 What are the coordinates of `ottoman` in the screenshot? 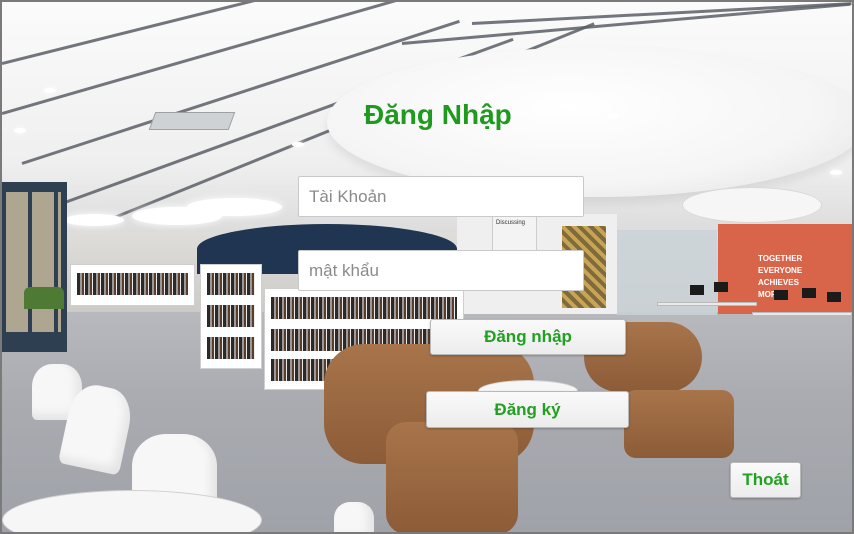 It's located at (679, 424).